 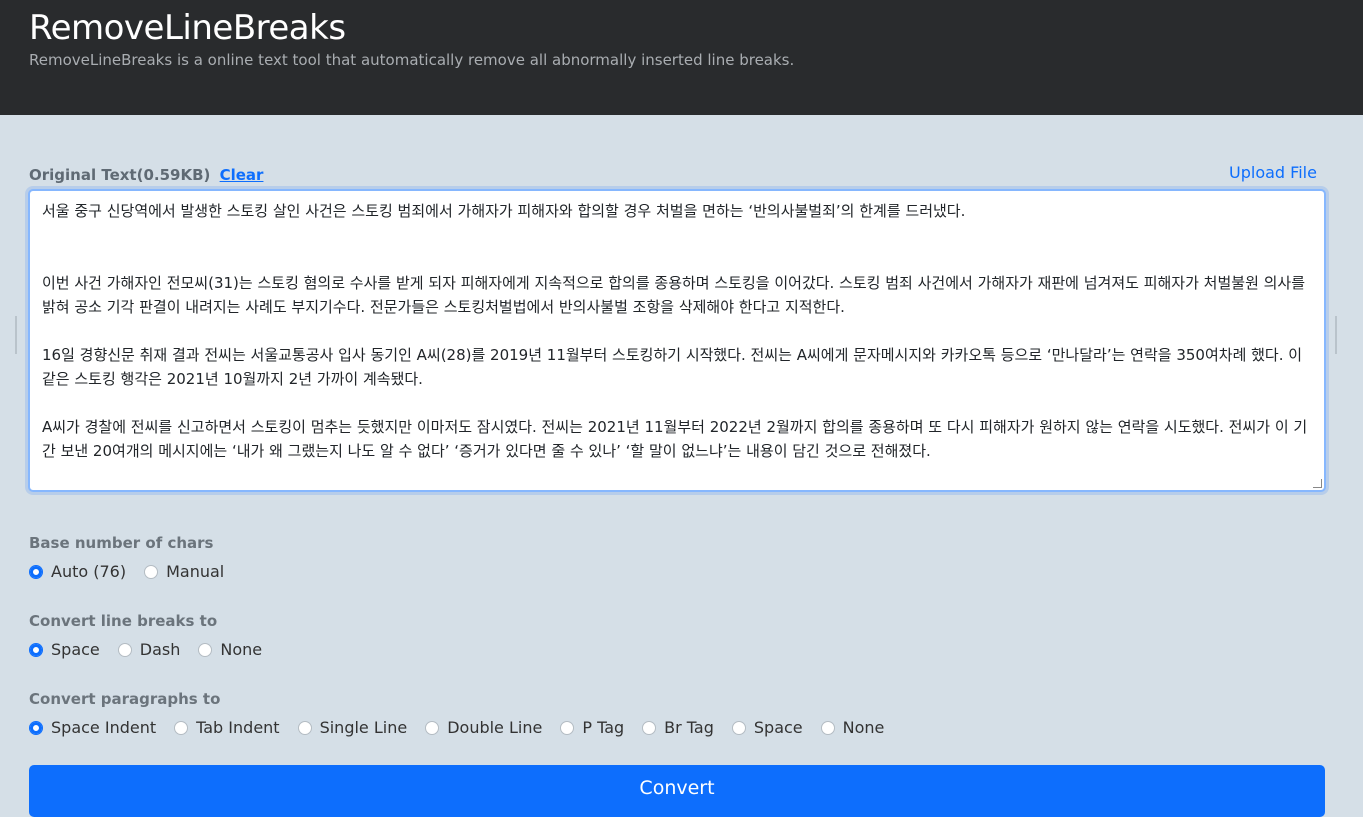 I want to click on radio-option-single-line: Single Line, so click(x=352, y=727).